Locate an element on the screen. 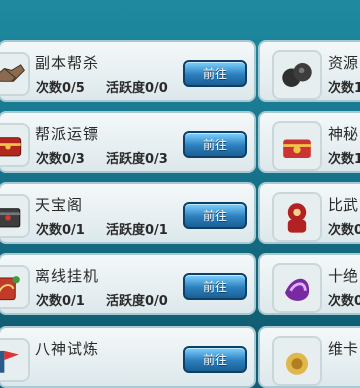  activity-card: 维卡 is located at coordinates (309, 357).